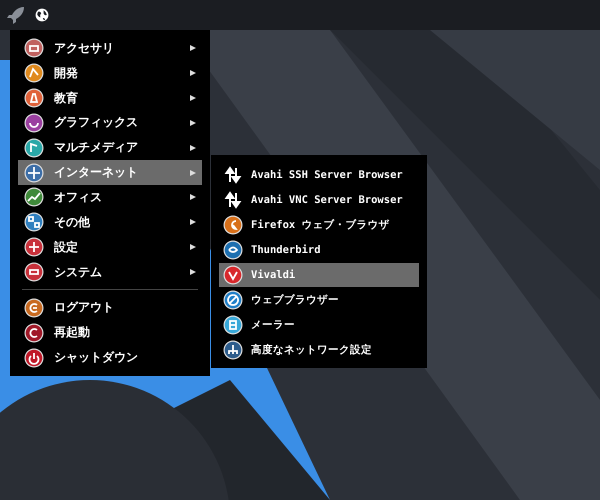  I want to click on menu-item: 高度なネットワーク設定, so click(319, 349).